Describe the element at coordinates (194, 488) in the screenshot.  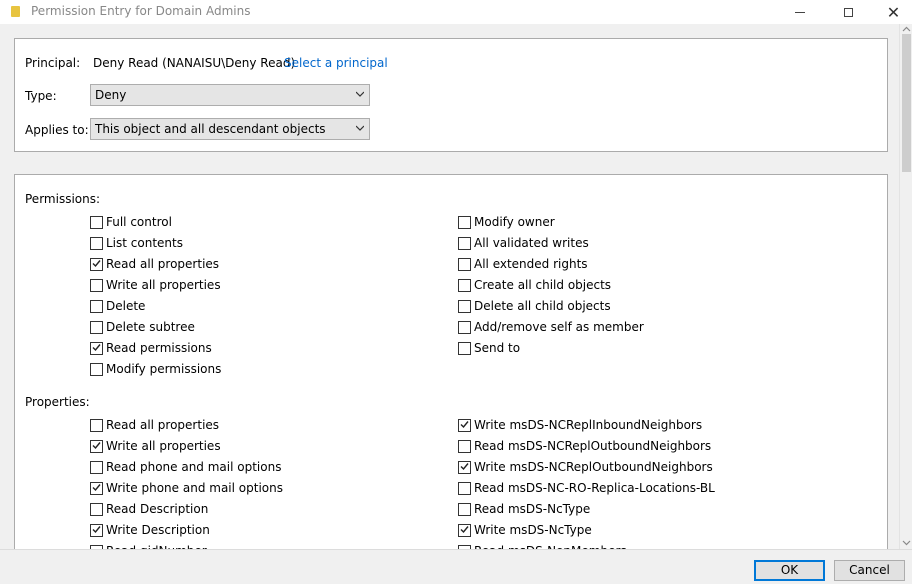
I see `checkbox-label: Write phone and mail options` at that location.